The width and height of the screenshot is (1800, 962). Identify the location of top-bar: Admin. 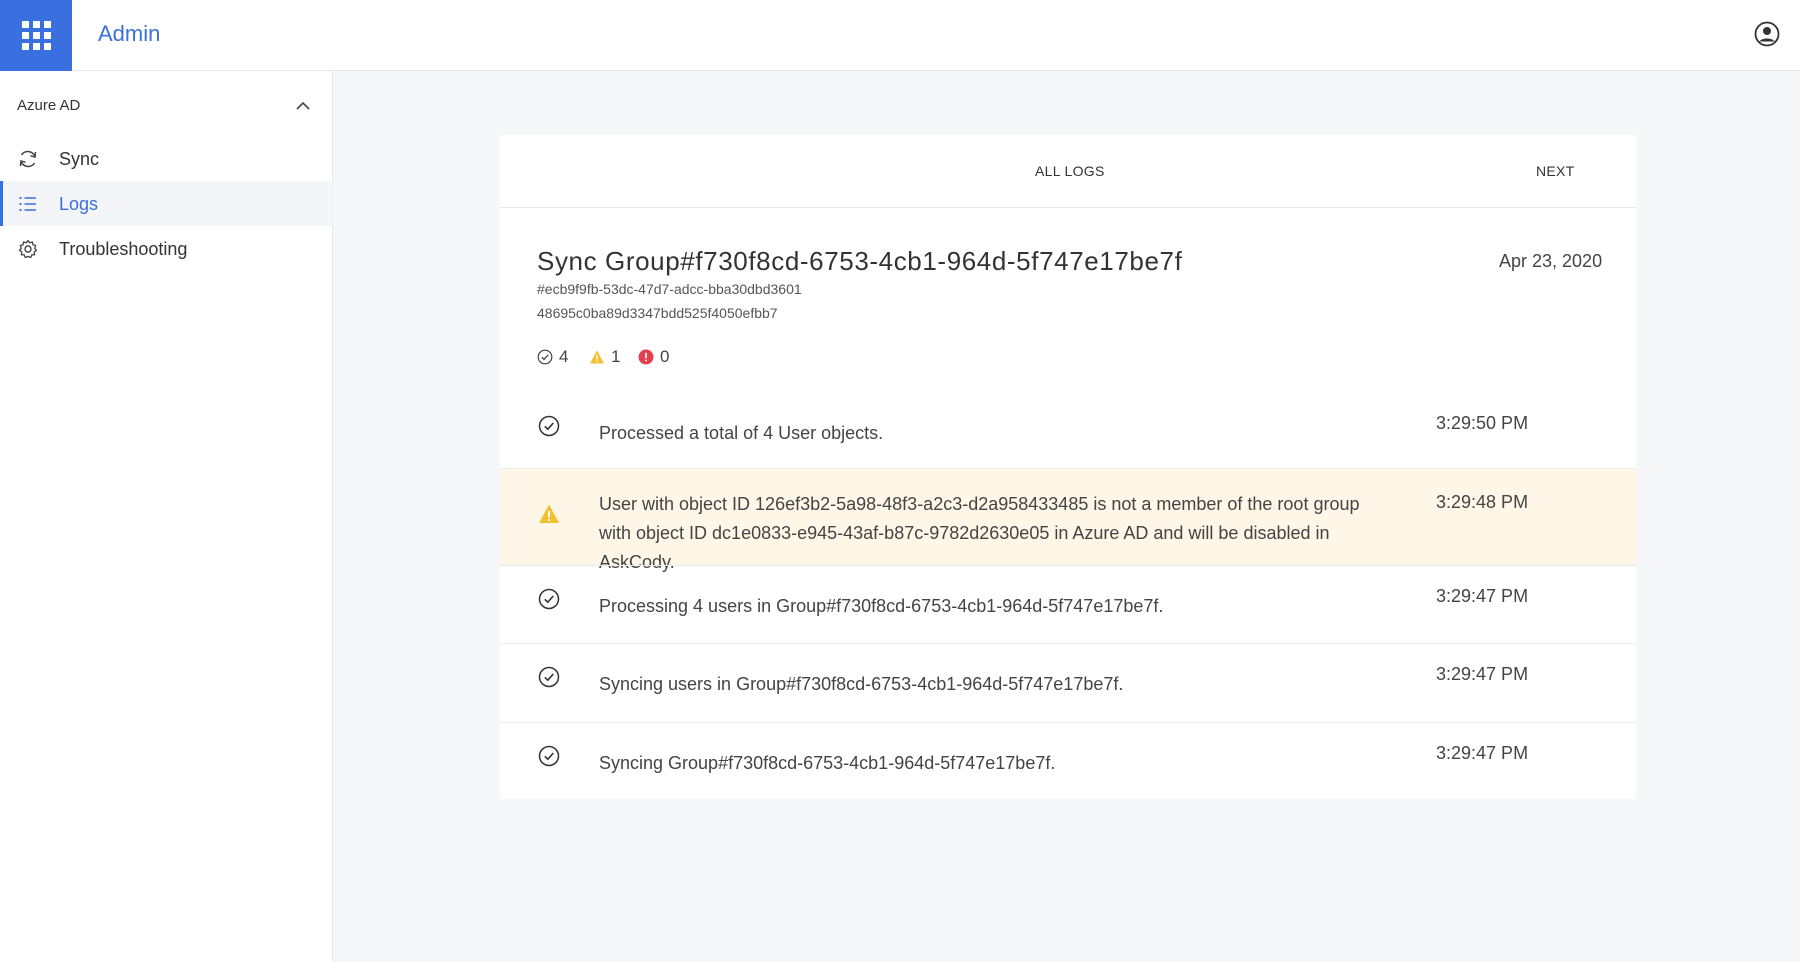
(900, 35).